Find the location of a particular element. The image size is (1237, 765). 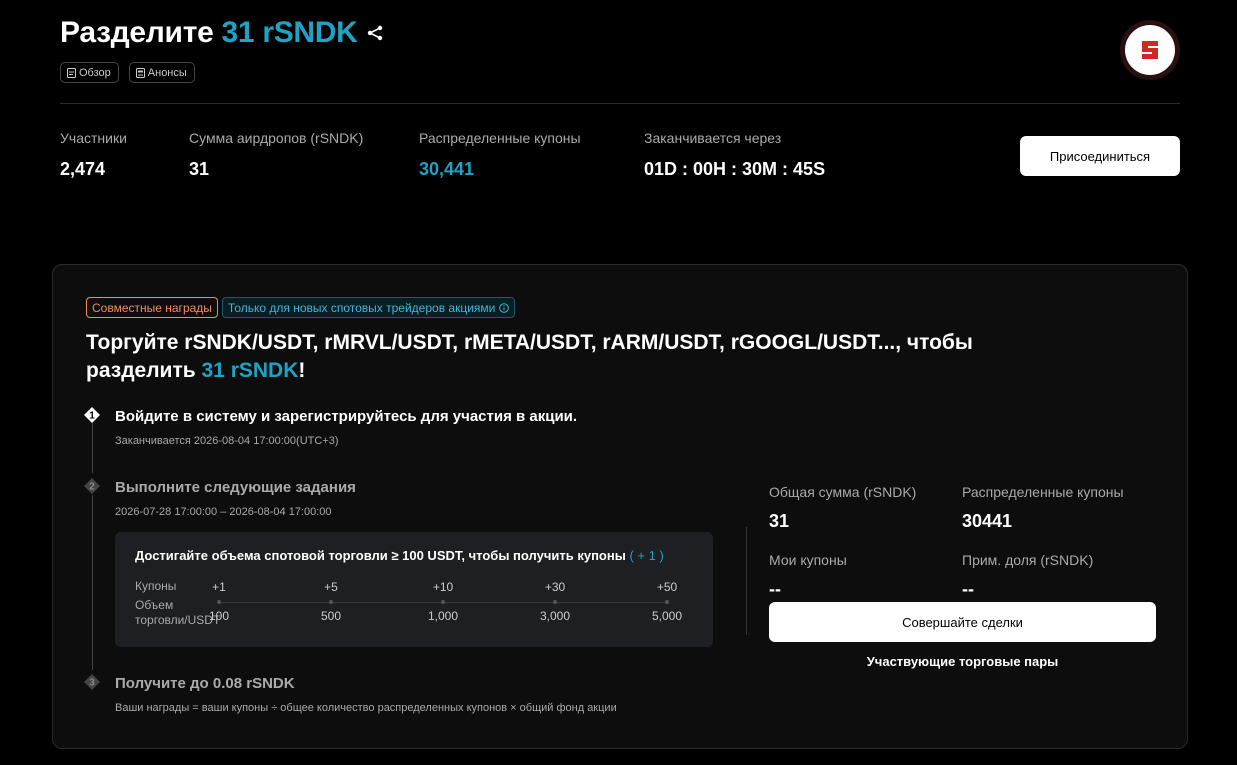

tier-volume: 1,000 is located at coordinates (443, 616).